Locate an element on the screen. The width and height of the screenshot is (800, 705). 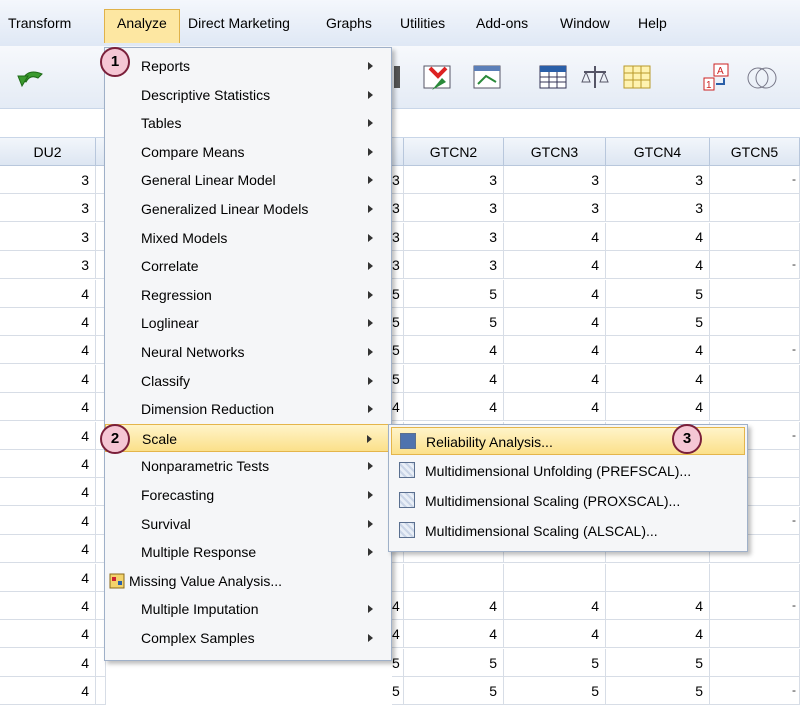
menu-graphs: Graphs is located at coordinates (349, 23).